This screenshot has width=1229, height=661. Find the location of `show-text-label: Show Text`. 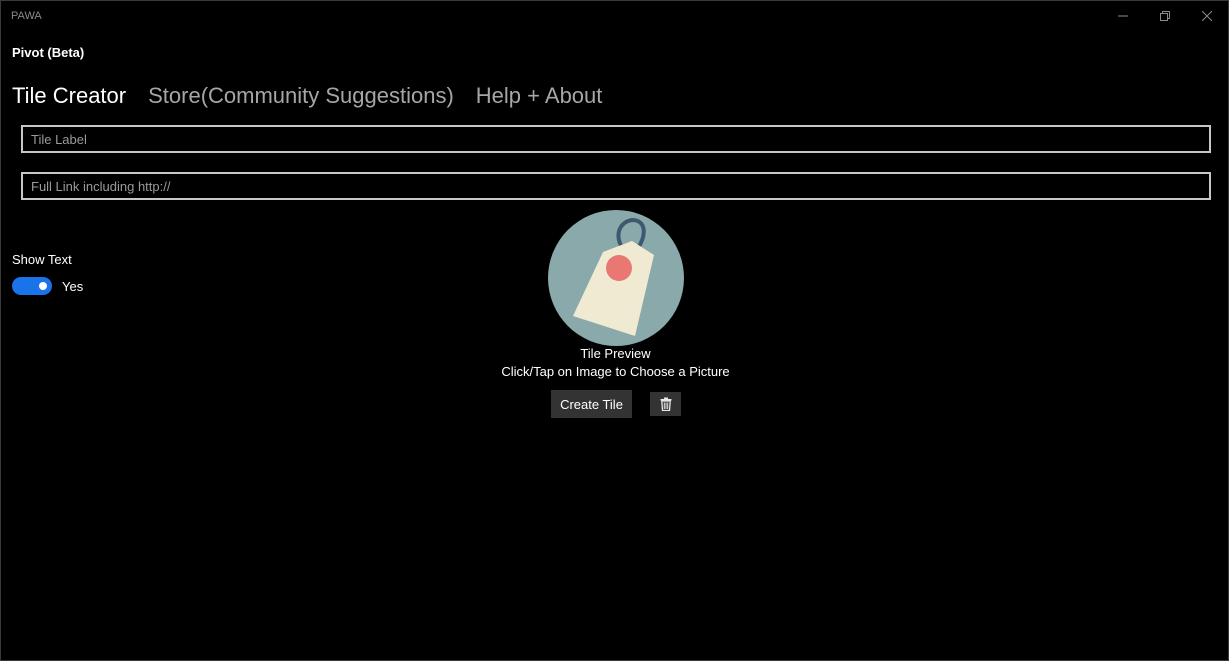

show-text-label: Show Text is located at coordinates (42, 259).